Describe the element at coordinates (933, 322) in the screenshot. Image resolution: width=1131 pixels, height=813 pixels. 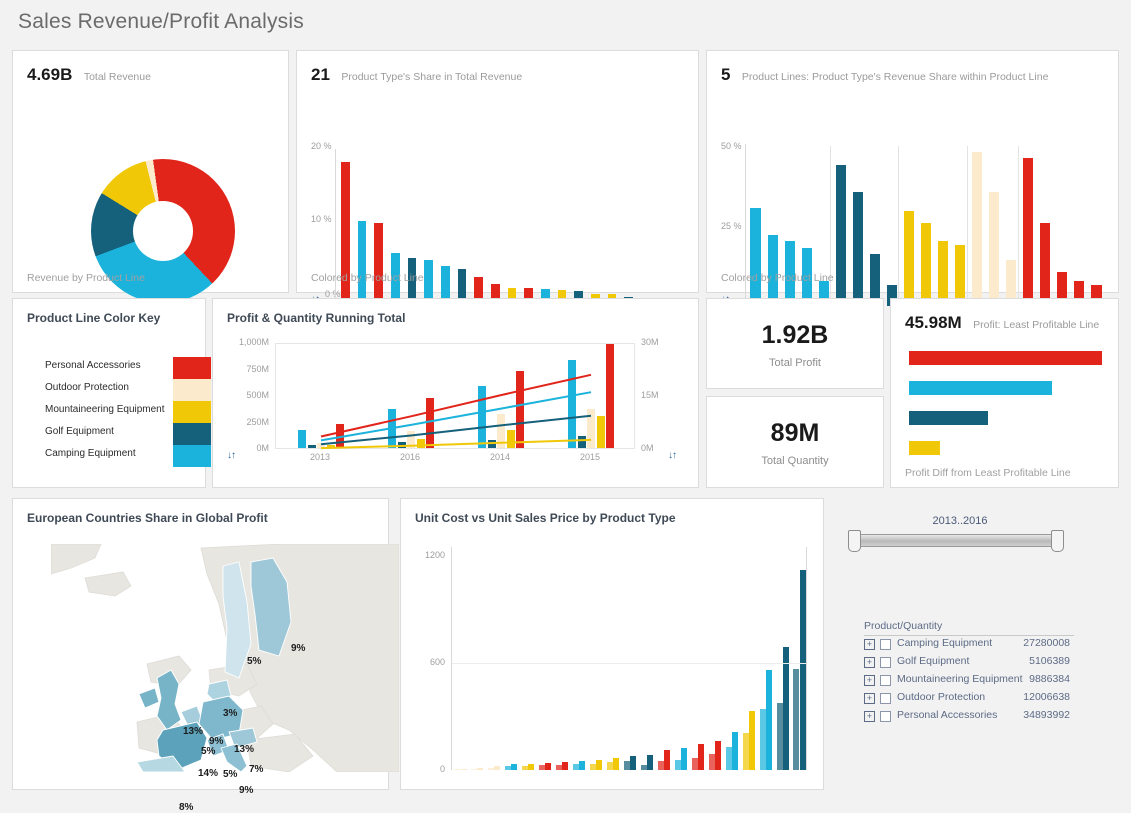
I see `least-profitable-value: 45.98M` at that location.